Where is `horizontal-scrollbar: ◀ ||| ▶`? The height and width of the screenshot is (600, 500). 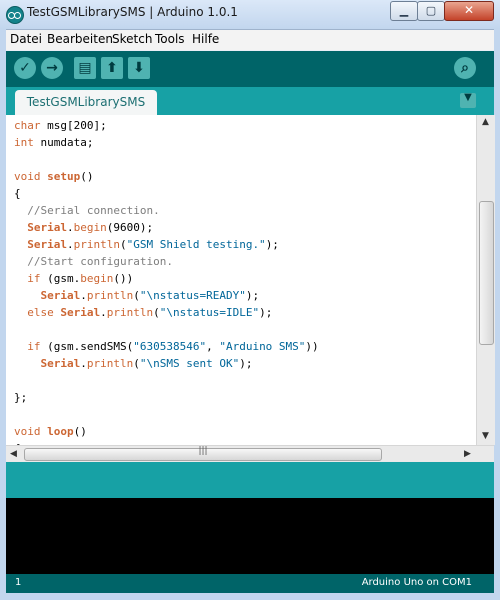 horizontal-scrollbar: ◀ ||| ▶ is located at coordinates (250, 454).